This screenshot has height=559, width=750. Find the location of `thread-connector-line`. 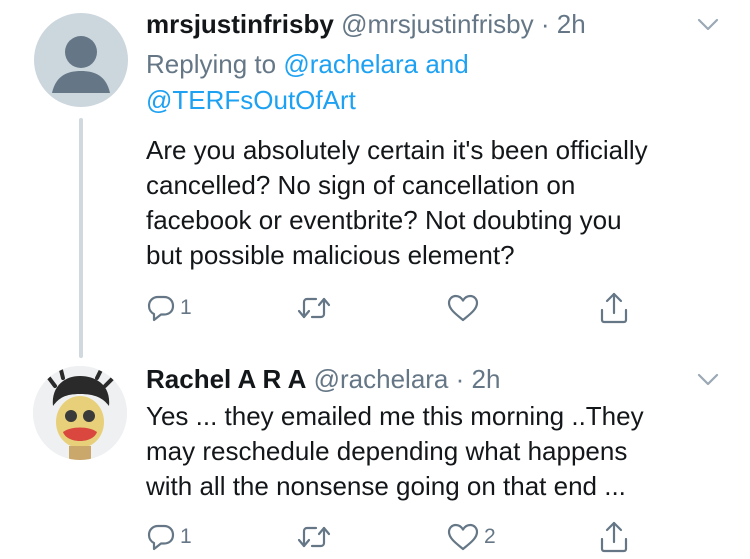

thread-connector-line is located at coordinates (81, 238).